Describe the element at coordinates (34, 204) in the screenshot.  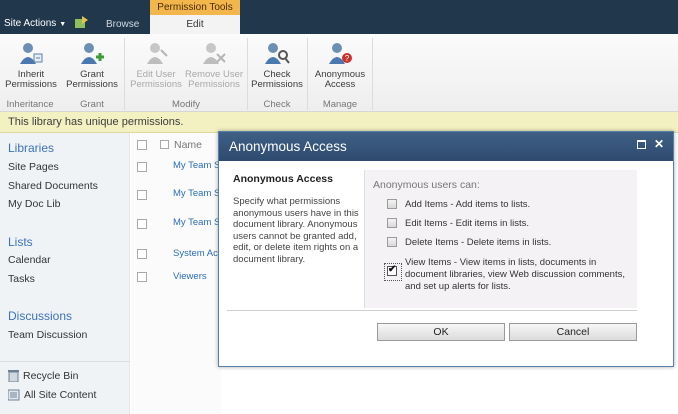
I see `ql-item-my-doc-lib: My Doc Lib` at that location.